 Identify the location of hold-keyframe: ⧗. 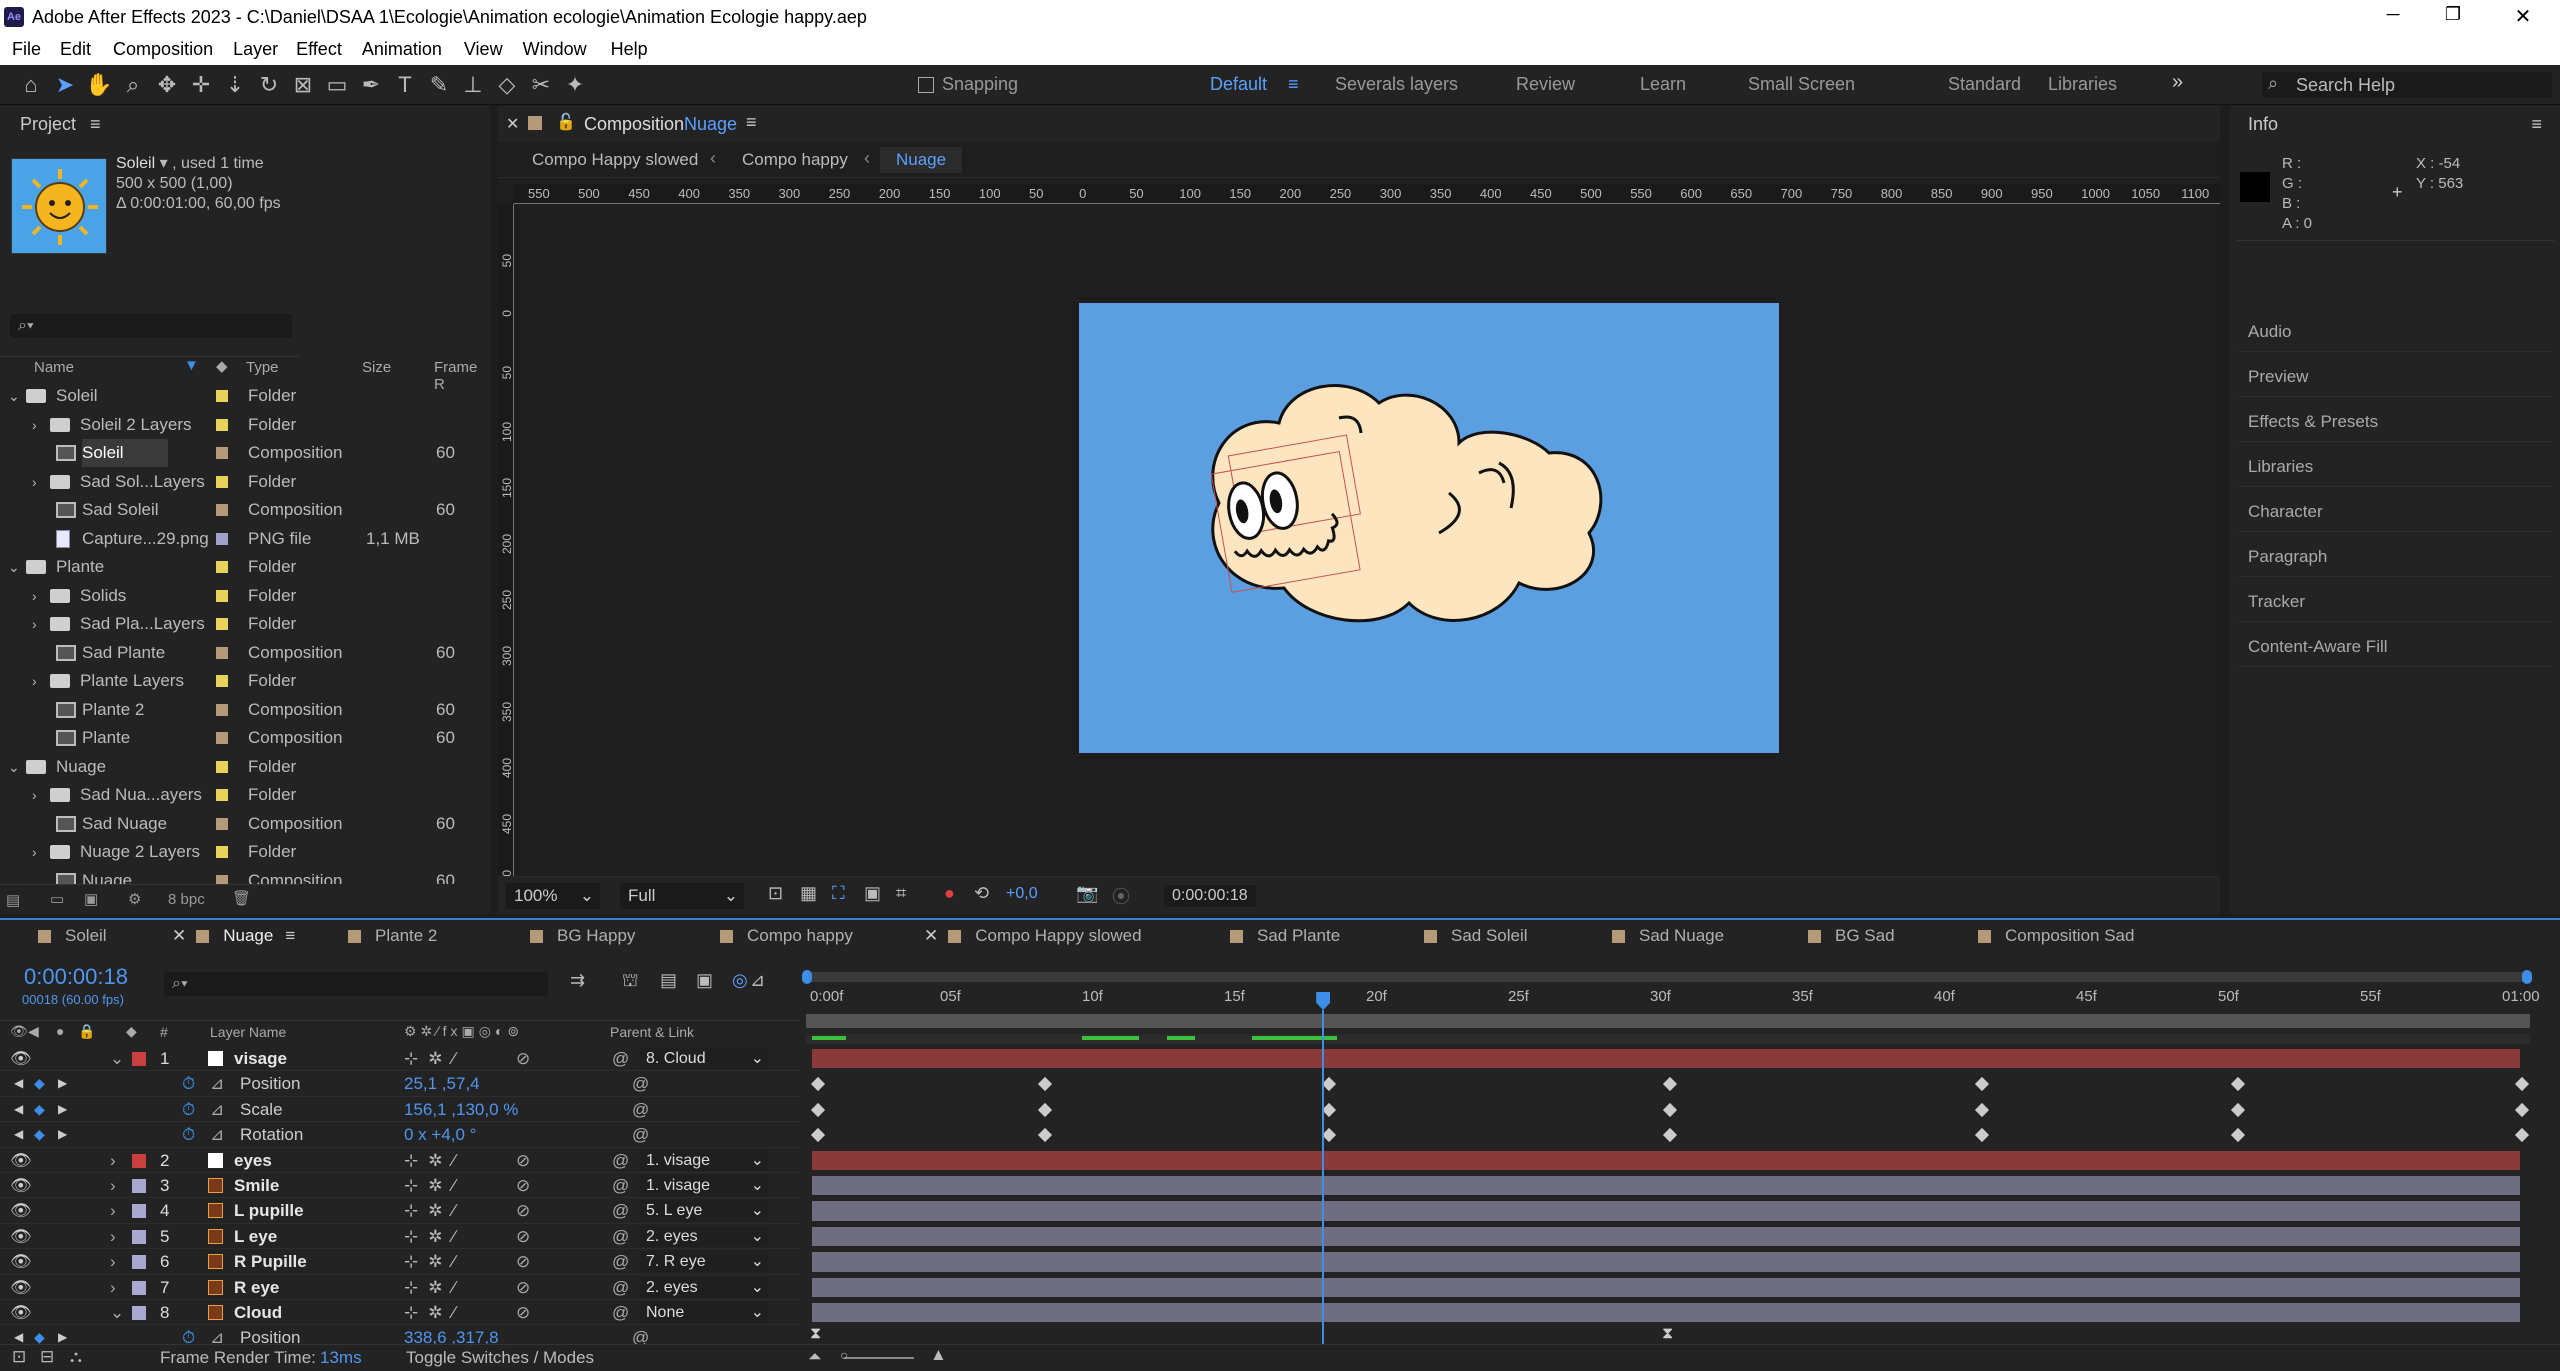
(815, 1334).